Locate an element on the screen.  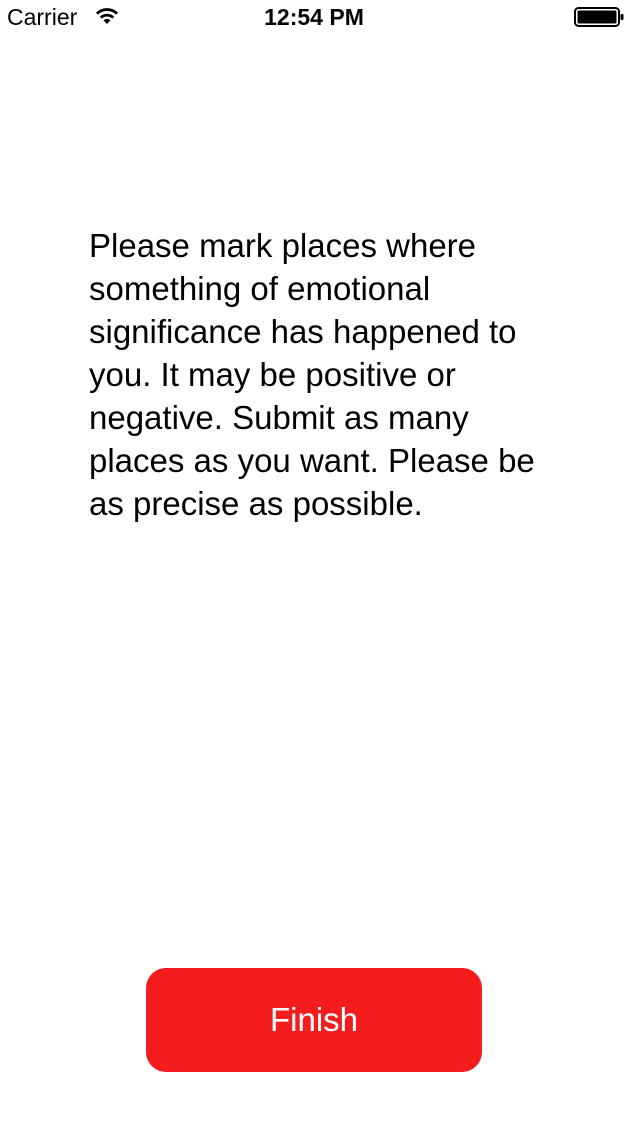
battery-full-icon is located at coordinates (599, 17).